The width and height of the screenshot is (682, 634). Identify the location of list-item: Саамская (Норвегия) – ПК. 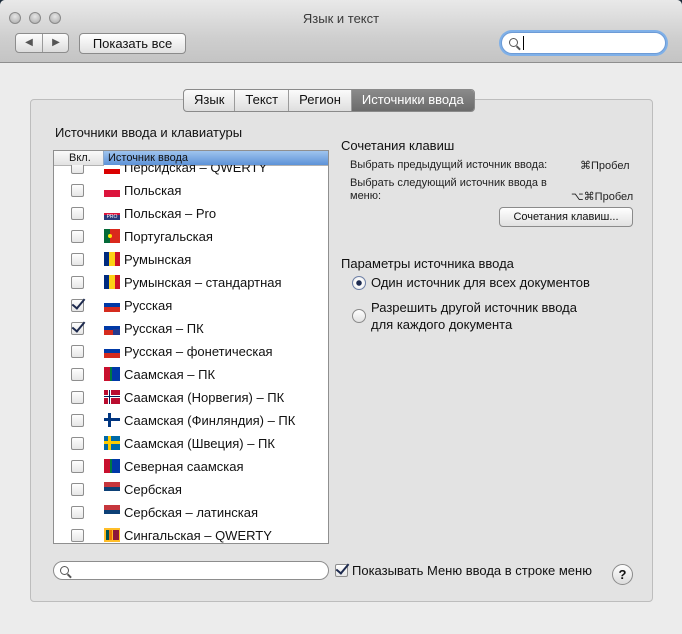
(191, 397).